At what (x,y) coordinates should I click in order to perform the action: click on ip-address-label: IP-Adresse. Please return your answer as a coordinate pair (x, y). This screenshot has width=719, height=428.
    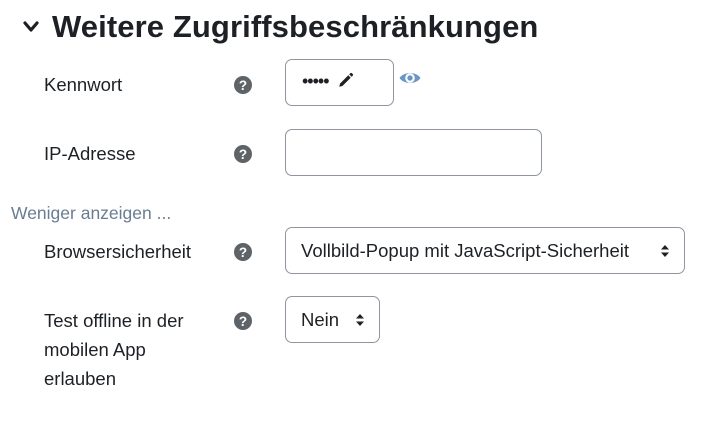
    Looking at the image, I should click on (90, 153).